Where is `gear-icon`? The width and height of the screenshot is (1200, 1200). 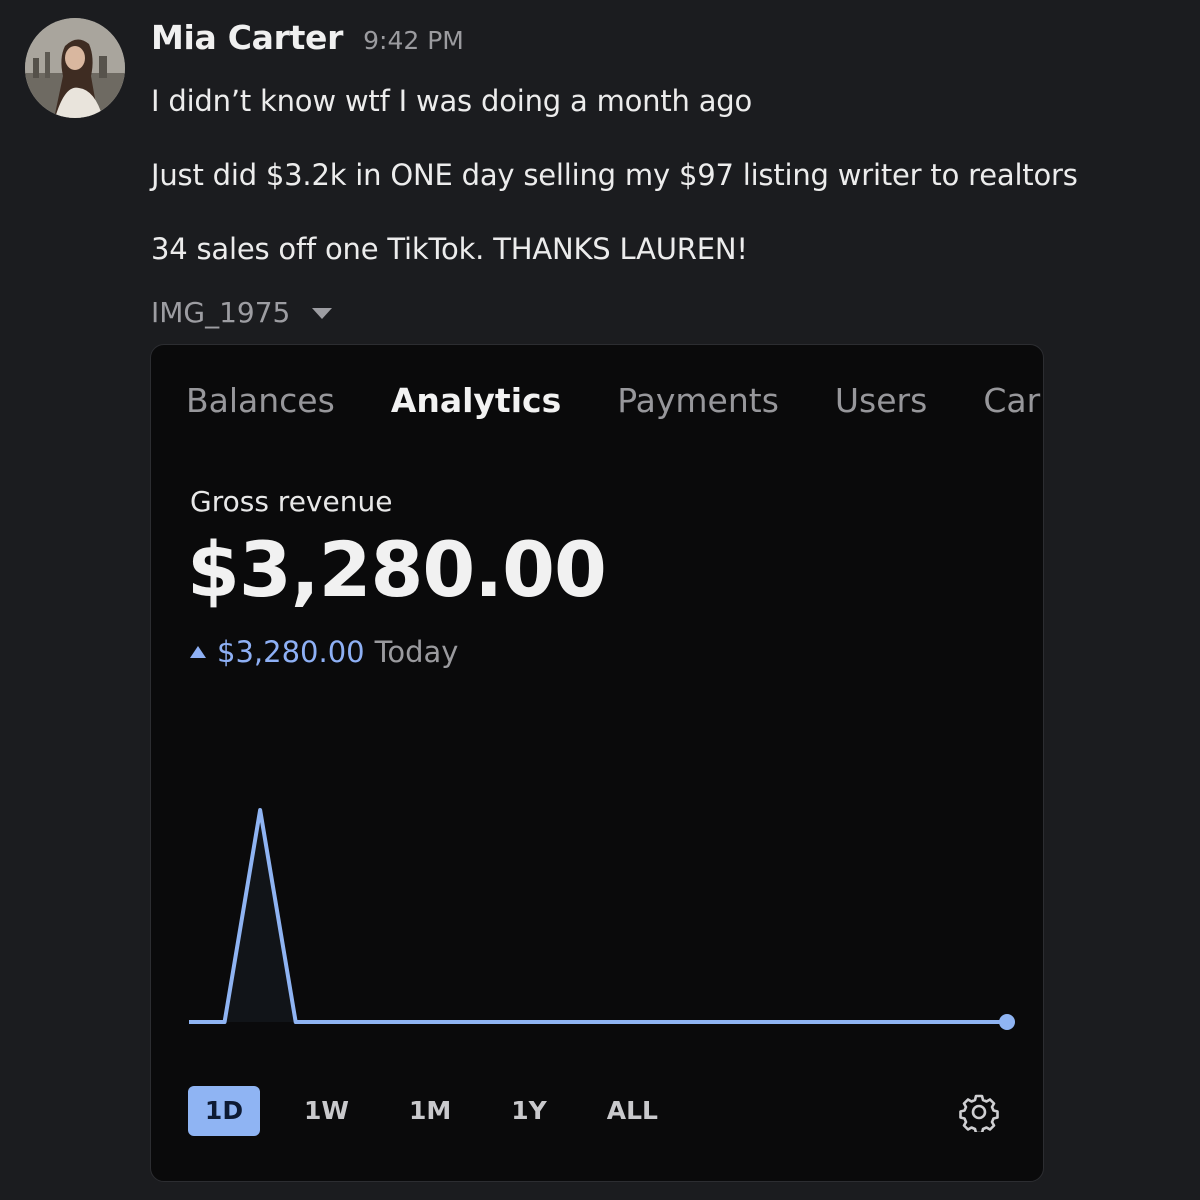 gear-icon is located at coordinates (979, 1112).